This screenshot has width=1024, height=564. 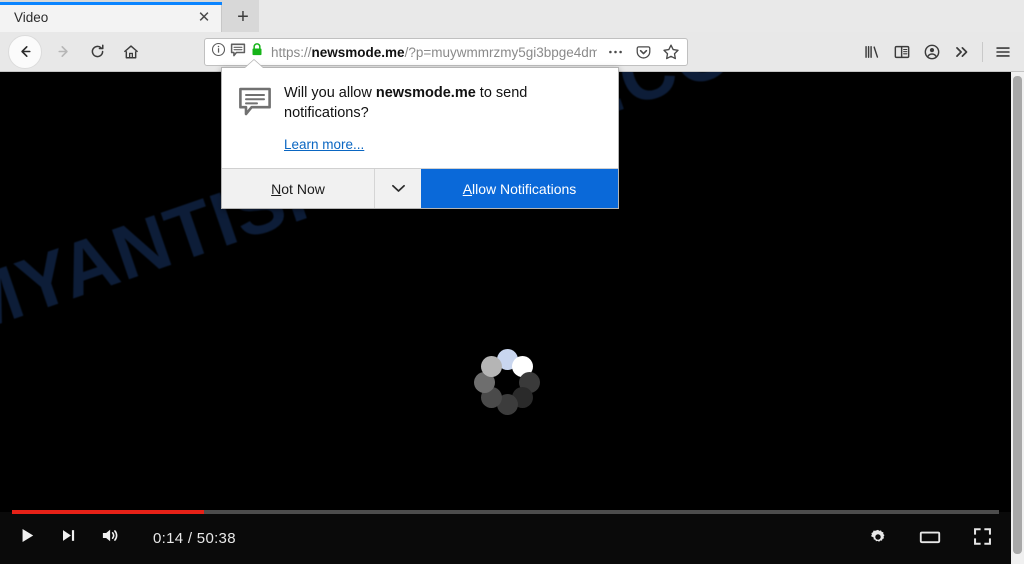 I want to click on player-controls: 0:14 / 50:38, so click(x=505, y=537).